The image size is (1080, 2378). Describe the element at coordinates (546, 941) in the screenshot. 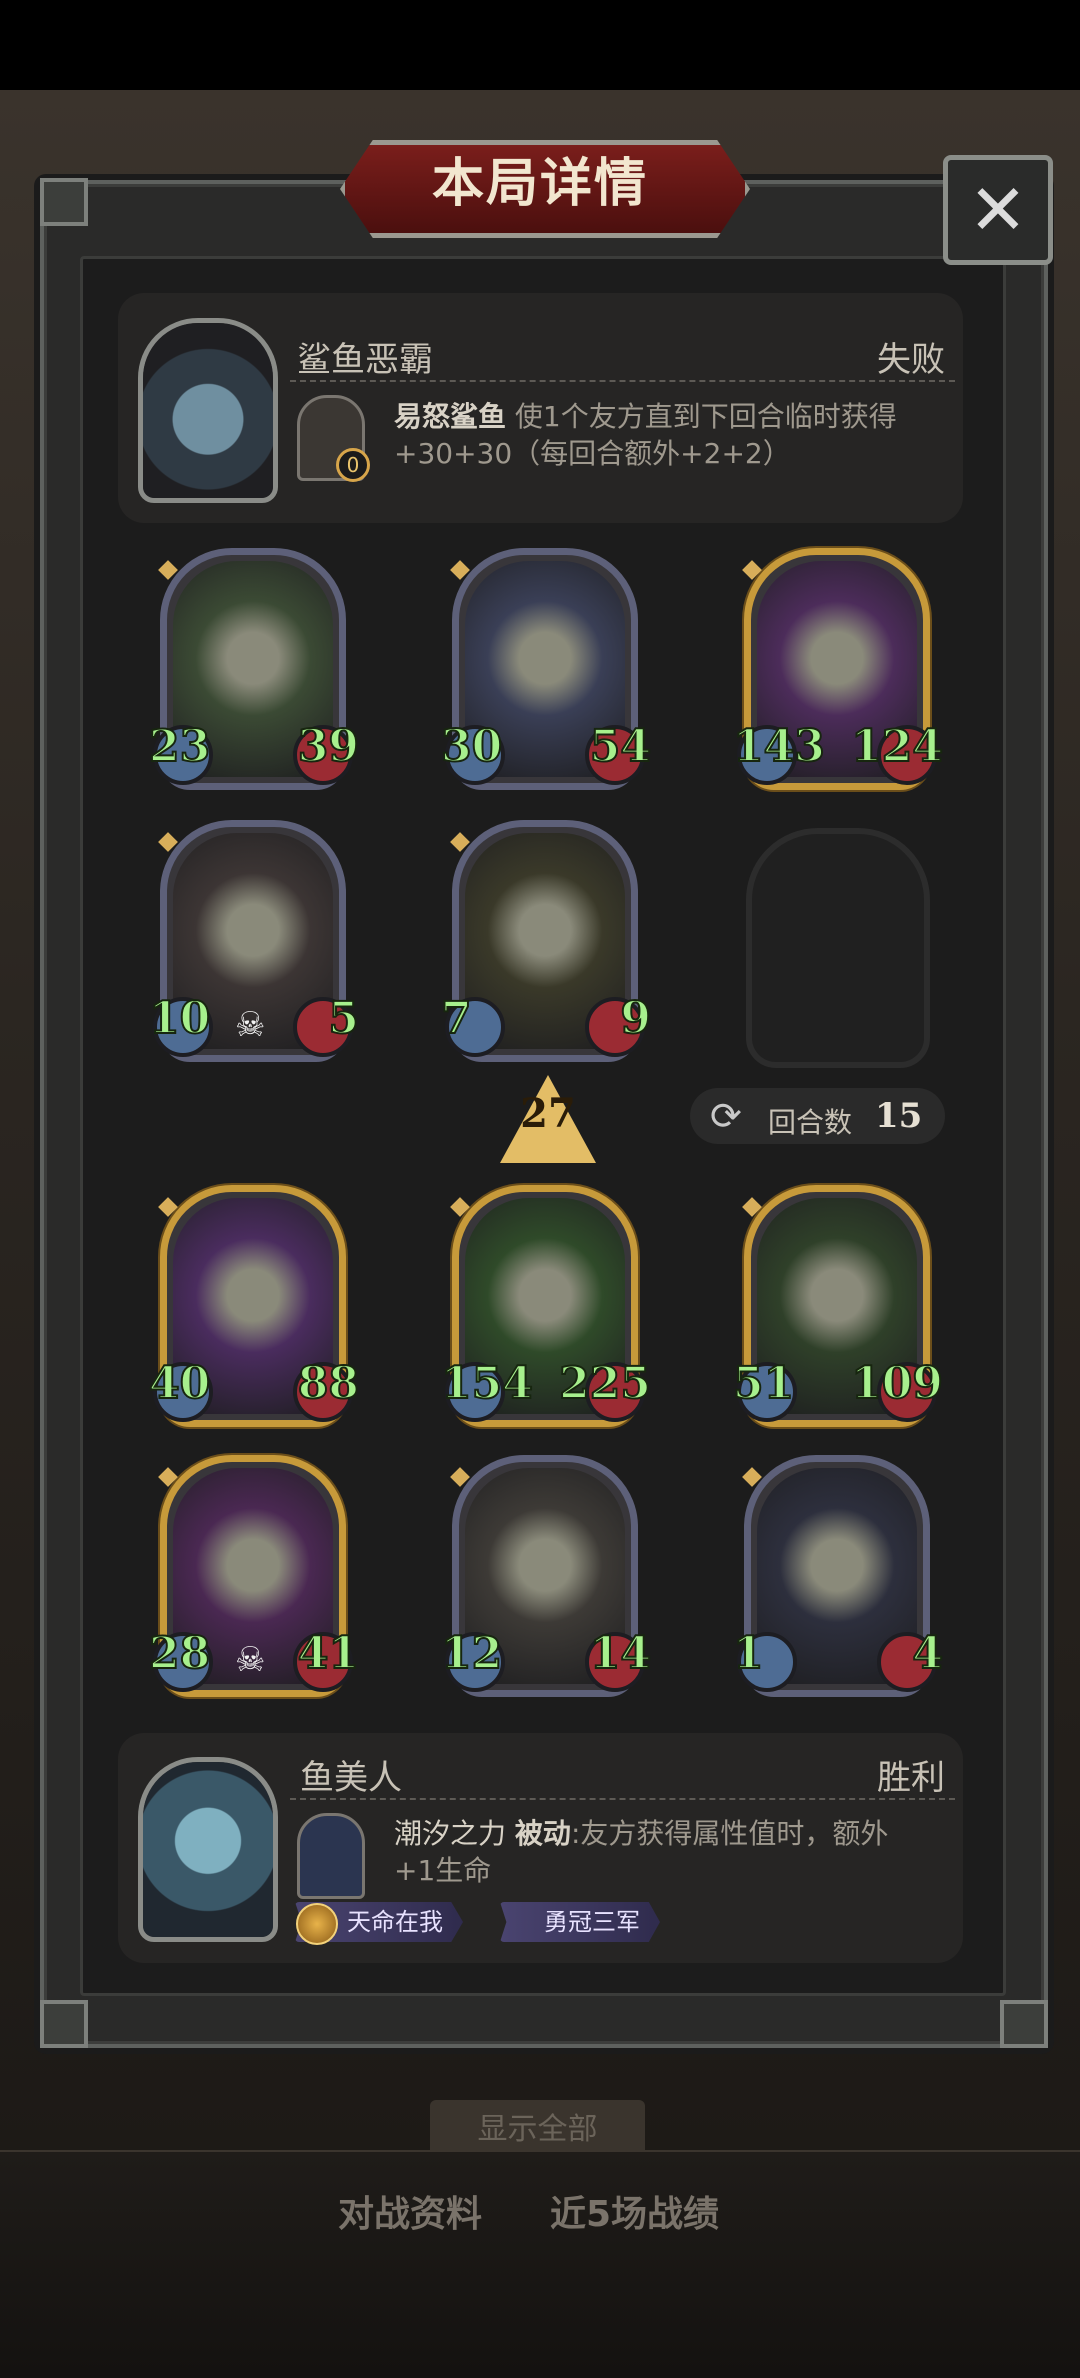

I see `opponent-minion-card: 79` at that location.